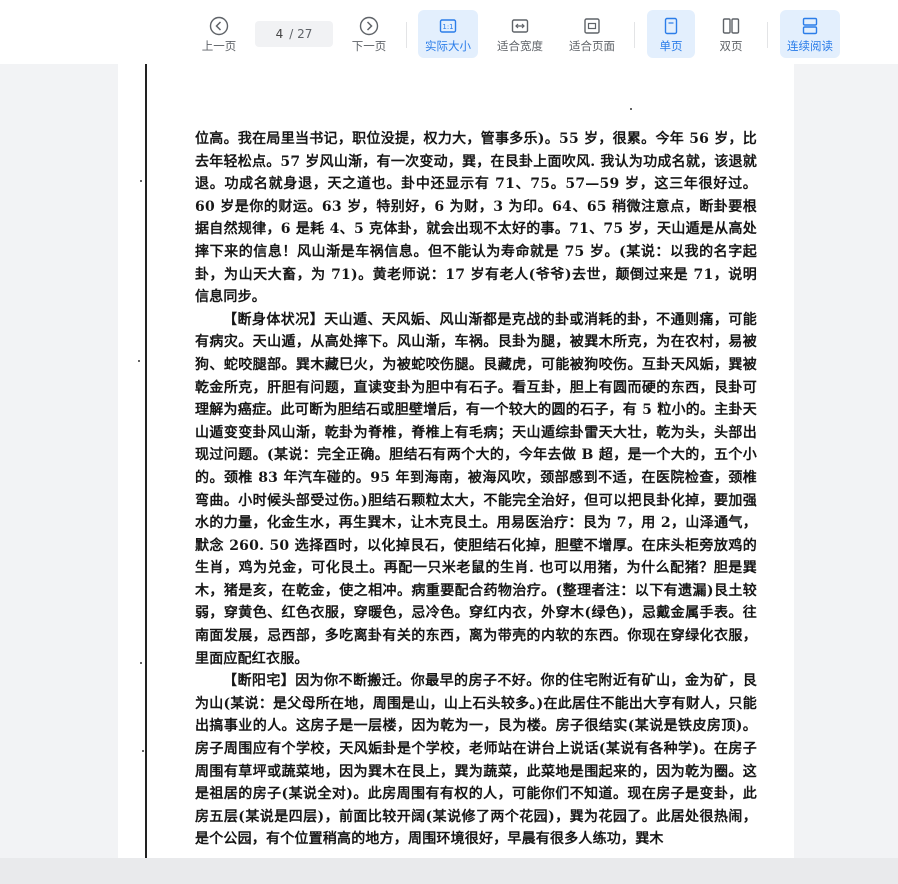 The height and width of the screenshot is (884, 898). I want to click on bottom-bar, so click(449, 871).